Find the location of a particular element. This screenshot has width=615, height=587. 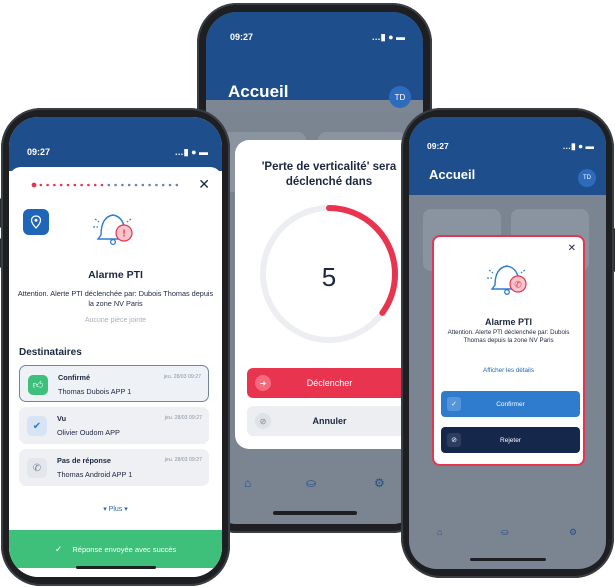

recipient-name: Thomas Android APP 1 is located at coordinates (95, 474).